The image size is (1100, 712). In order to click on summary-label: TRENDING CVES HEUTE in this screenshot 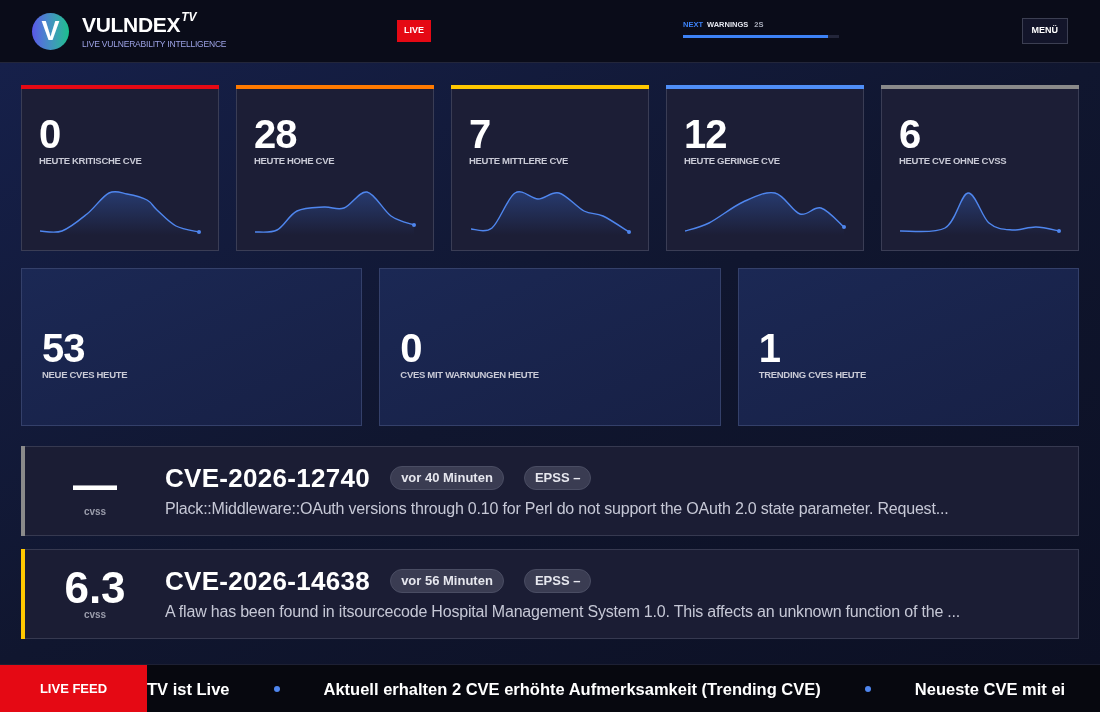, I will do `click(812, 375)`.